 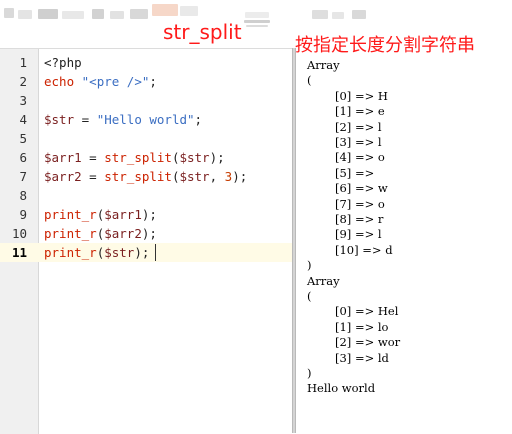 I want to click on code-line: 6 $arr1 = str_split($str);, so click(x=146, y=157).